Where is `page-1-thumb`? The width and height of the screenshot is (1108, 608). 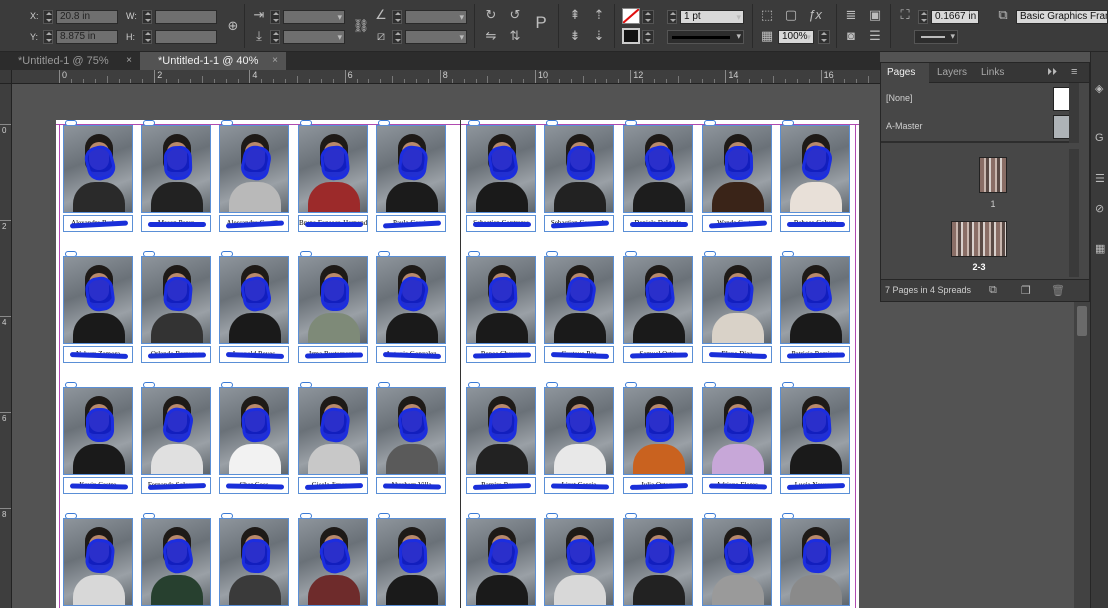
page-1-thumb is located at coordinates (993, 175).